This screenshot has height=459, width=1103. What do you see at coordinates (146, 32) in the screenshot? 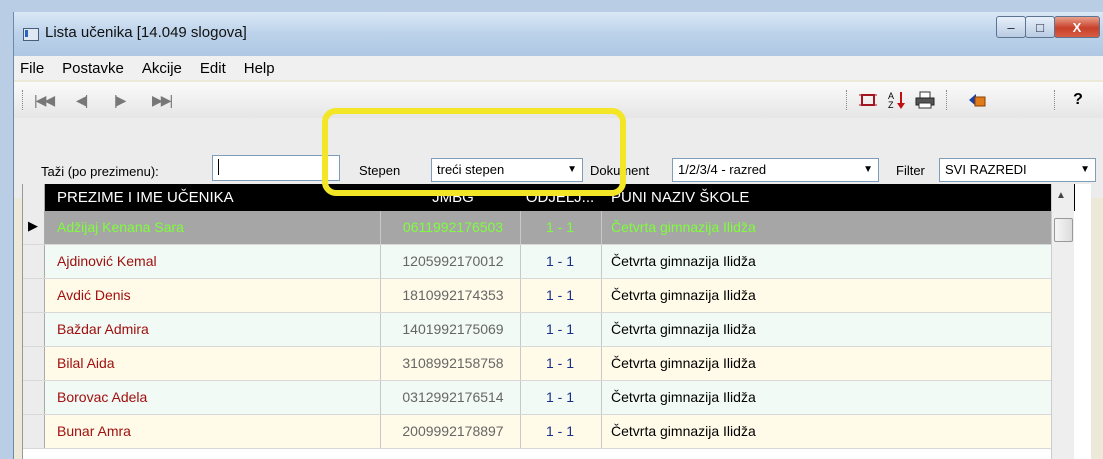
I see `window-title: Lista učenika [14.049 slogova]` at bounding box center [146, 32].